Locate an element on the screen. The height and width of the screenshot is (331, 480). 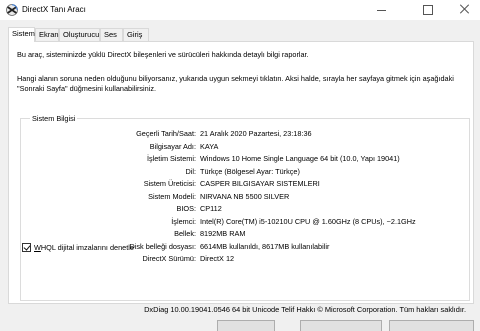
whql-checkbox is located at coordinates (26, 247).